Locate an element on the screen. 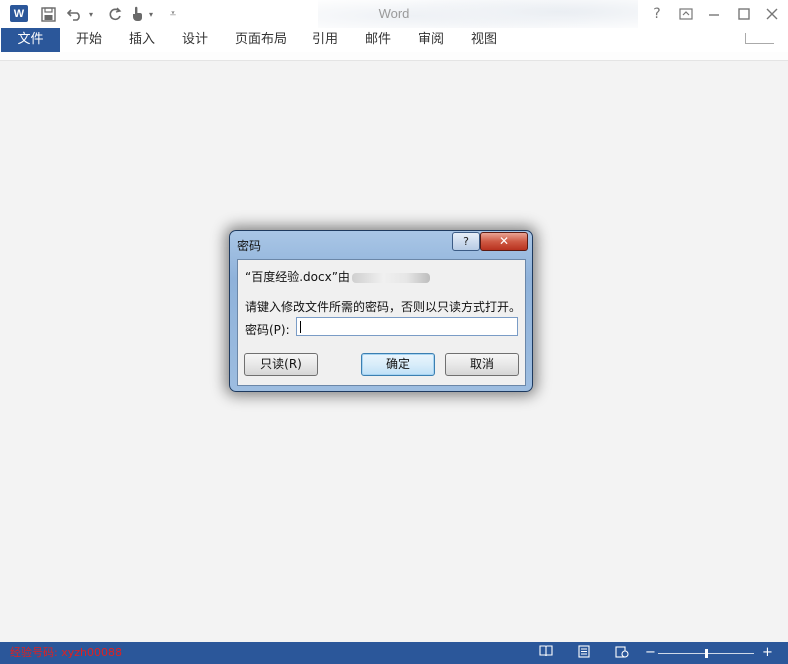 The image size is (788, 664). tab-page-layout: 页面布局 is located at coordinates (261, 40).